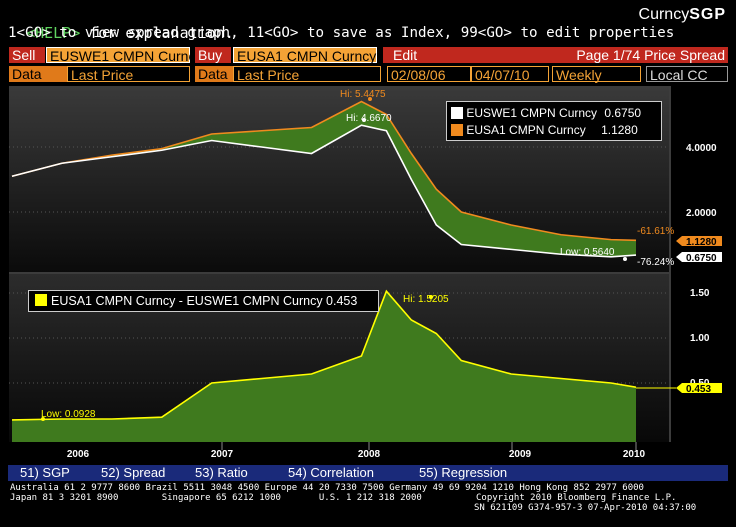 This screenshot has height=527, width=736. What do you see at coordinates (429, 74) in the screenshot?
I see `start-date-input: 02/08/06` at bounding box center [429, 74].